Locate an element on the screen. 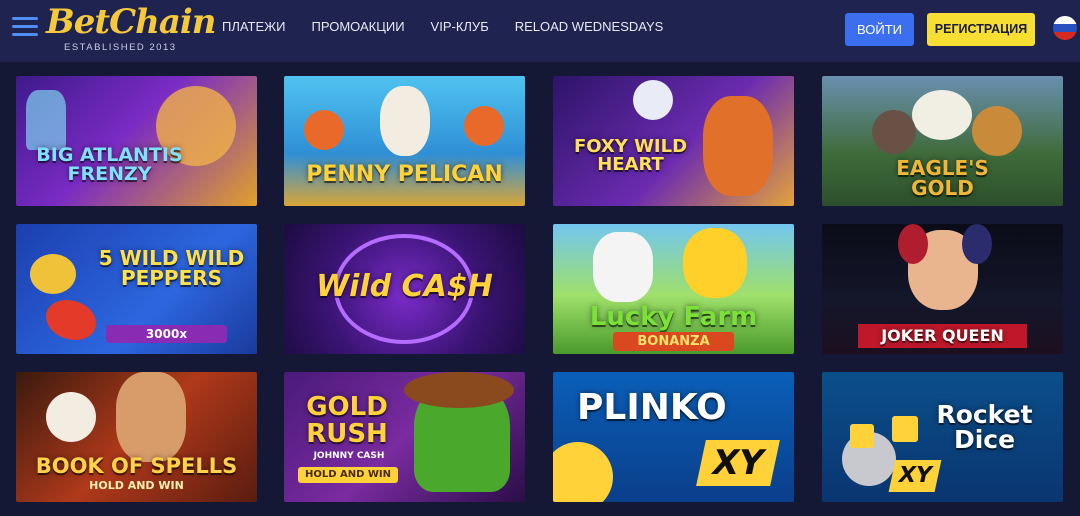  game-subtitle: JOHNNY CASH is located at coordinates (349, 456).